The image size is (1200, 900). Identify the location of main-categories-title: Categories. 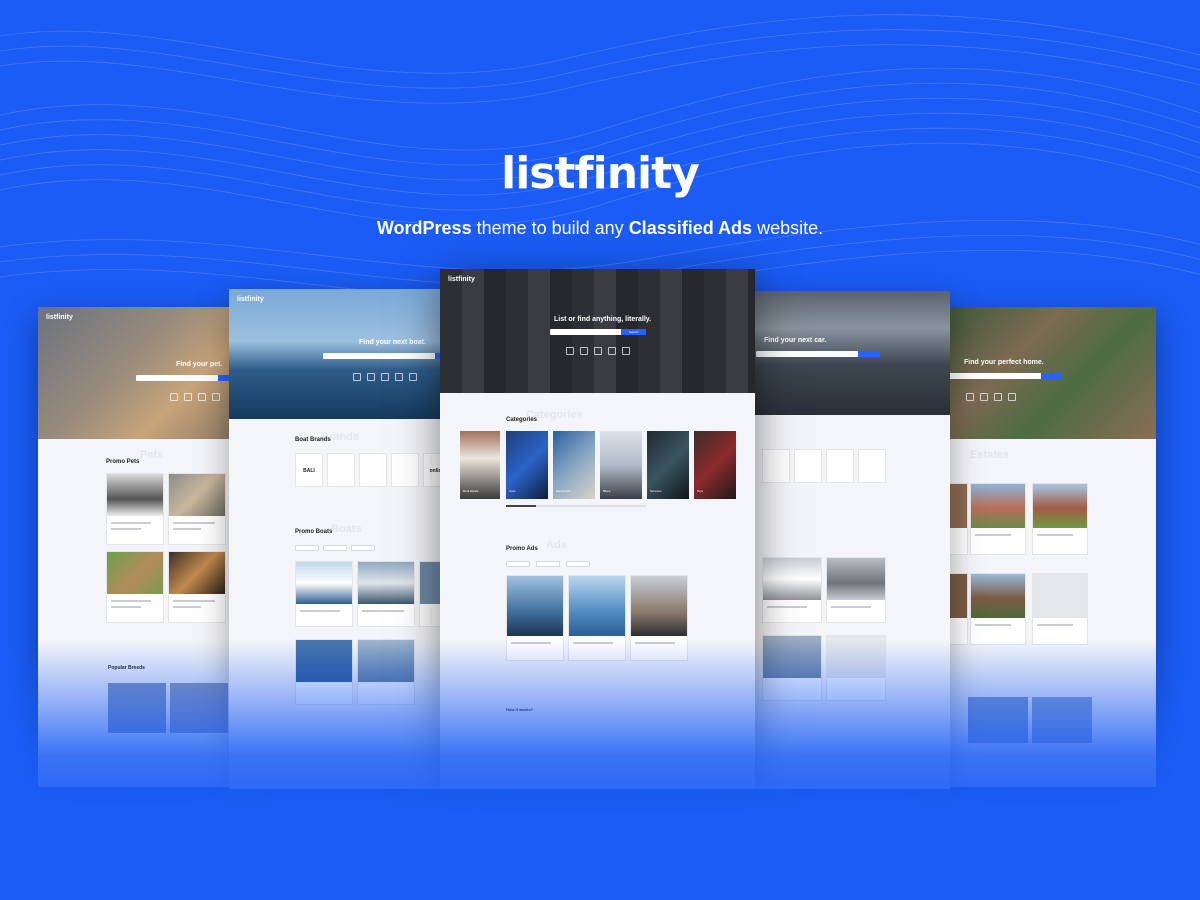
(522, 420).